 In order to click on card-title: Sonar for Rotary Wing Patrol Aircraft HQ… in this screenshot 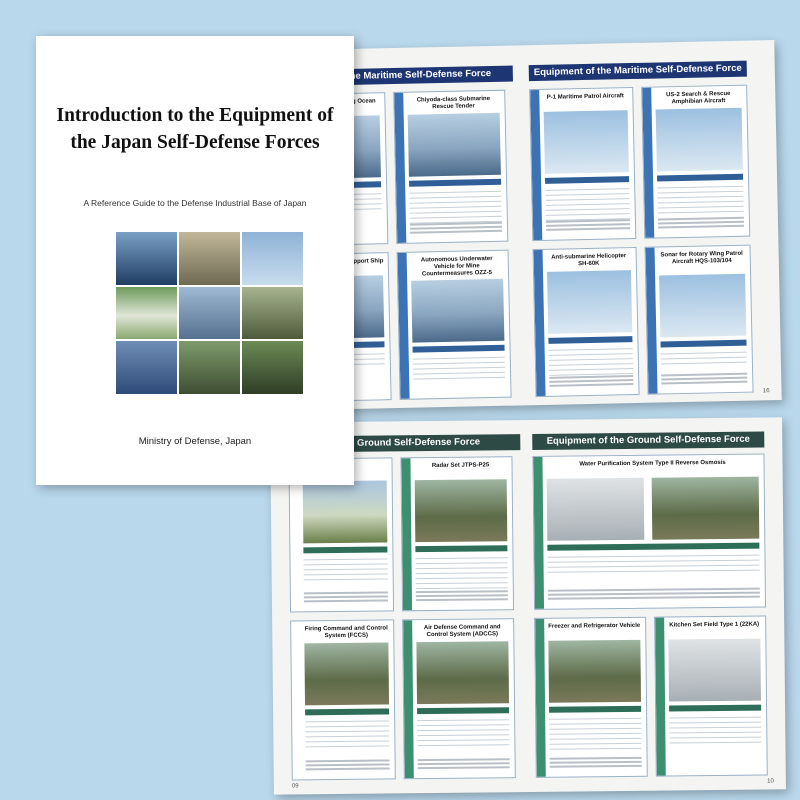, I will do `click(701, 258)`.